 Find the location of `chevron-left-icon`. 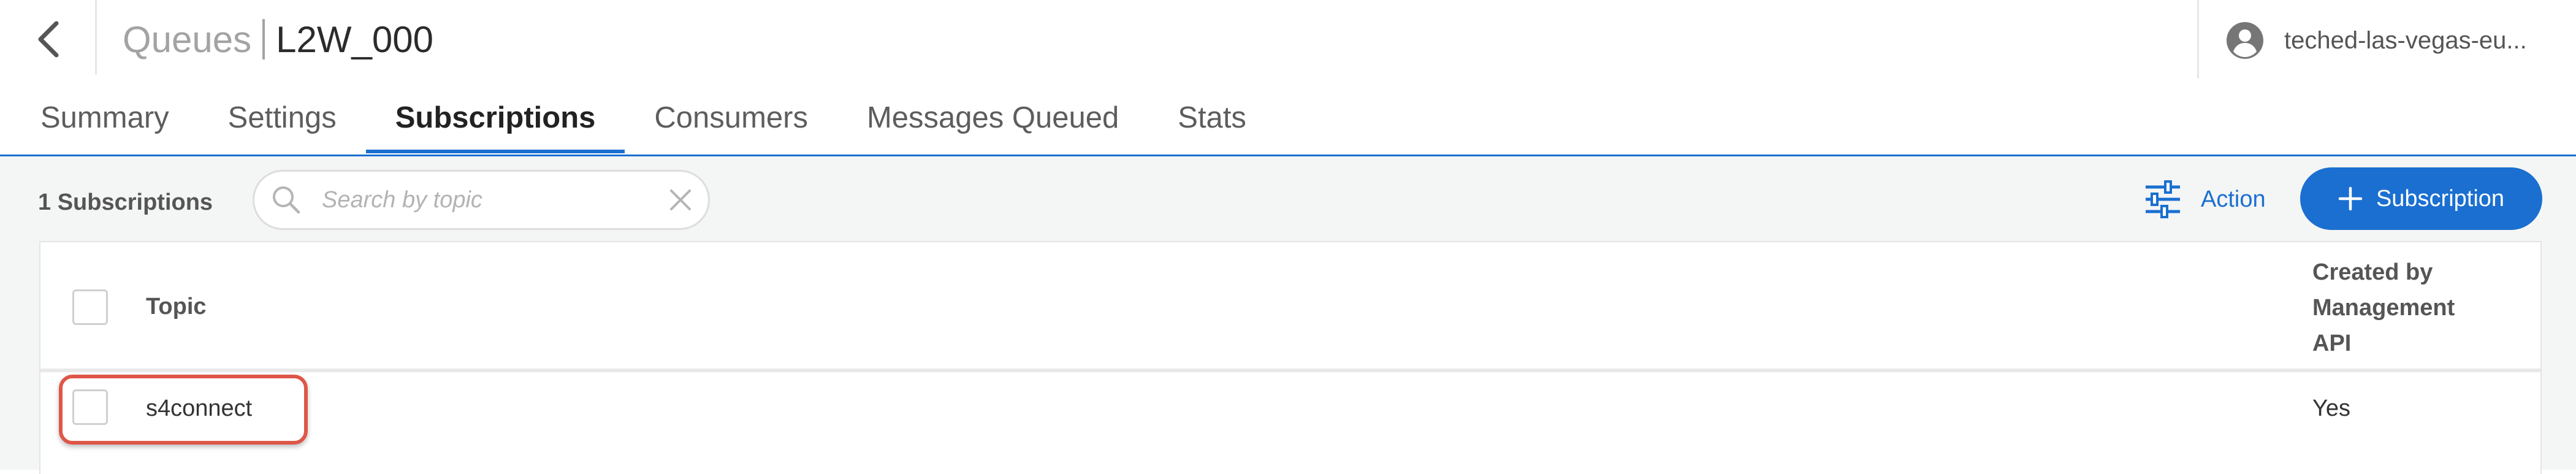

chevron-left-icon is located at coordinates (48, 39).